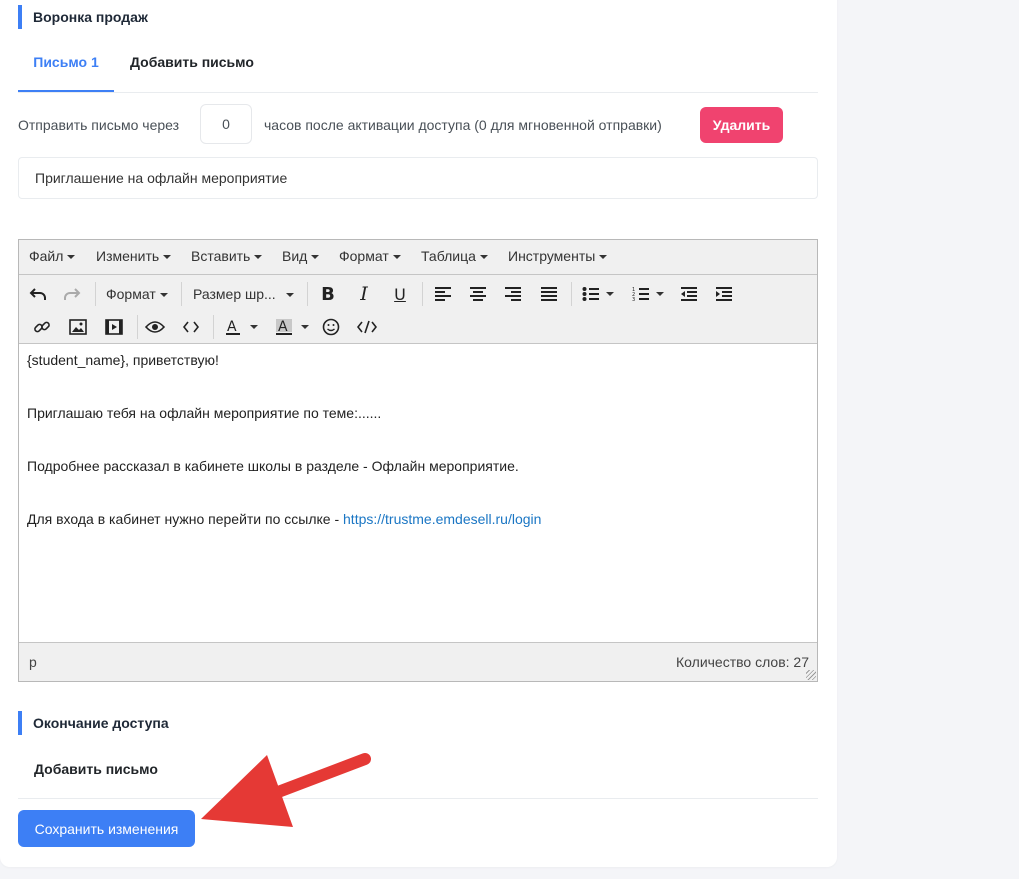 The height and width of the screenshot is (879, 1019). I want to click on bullet-list-button, so click(598, 294).